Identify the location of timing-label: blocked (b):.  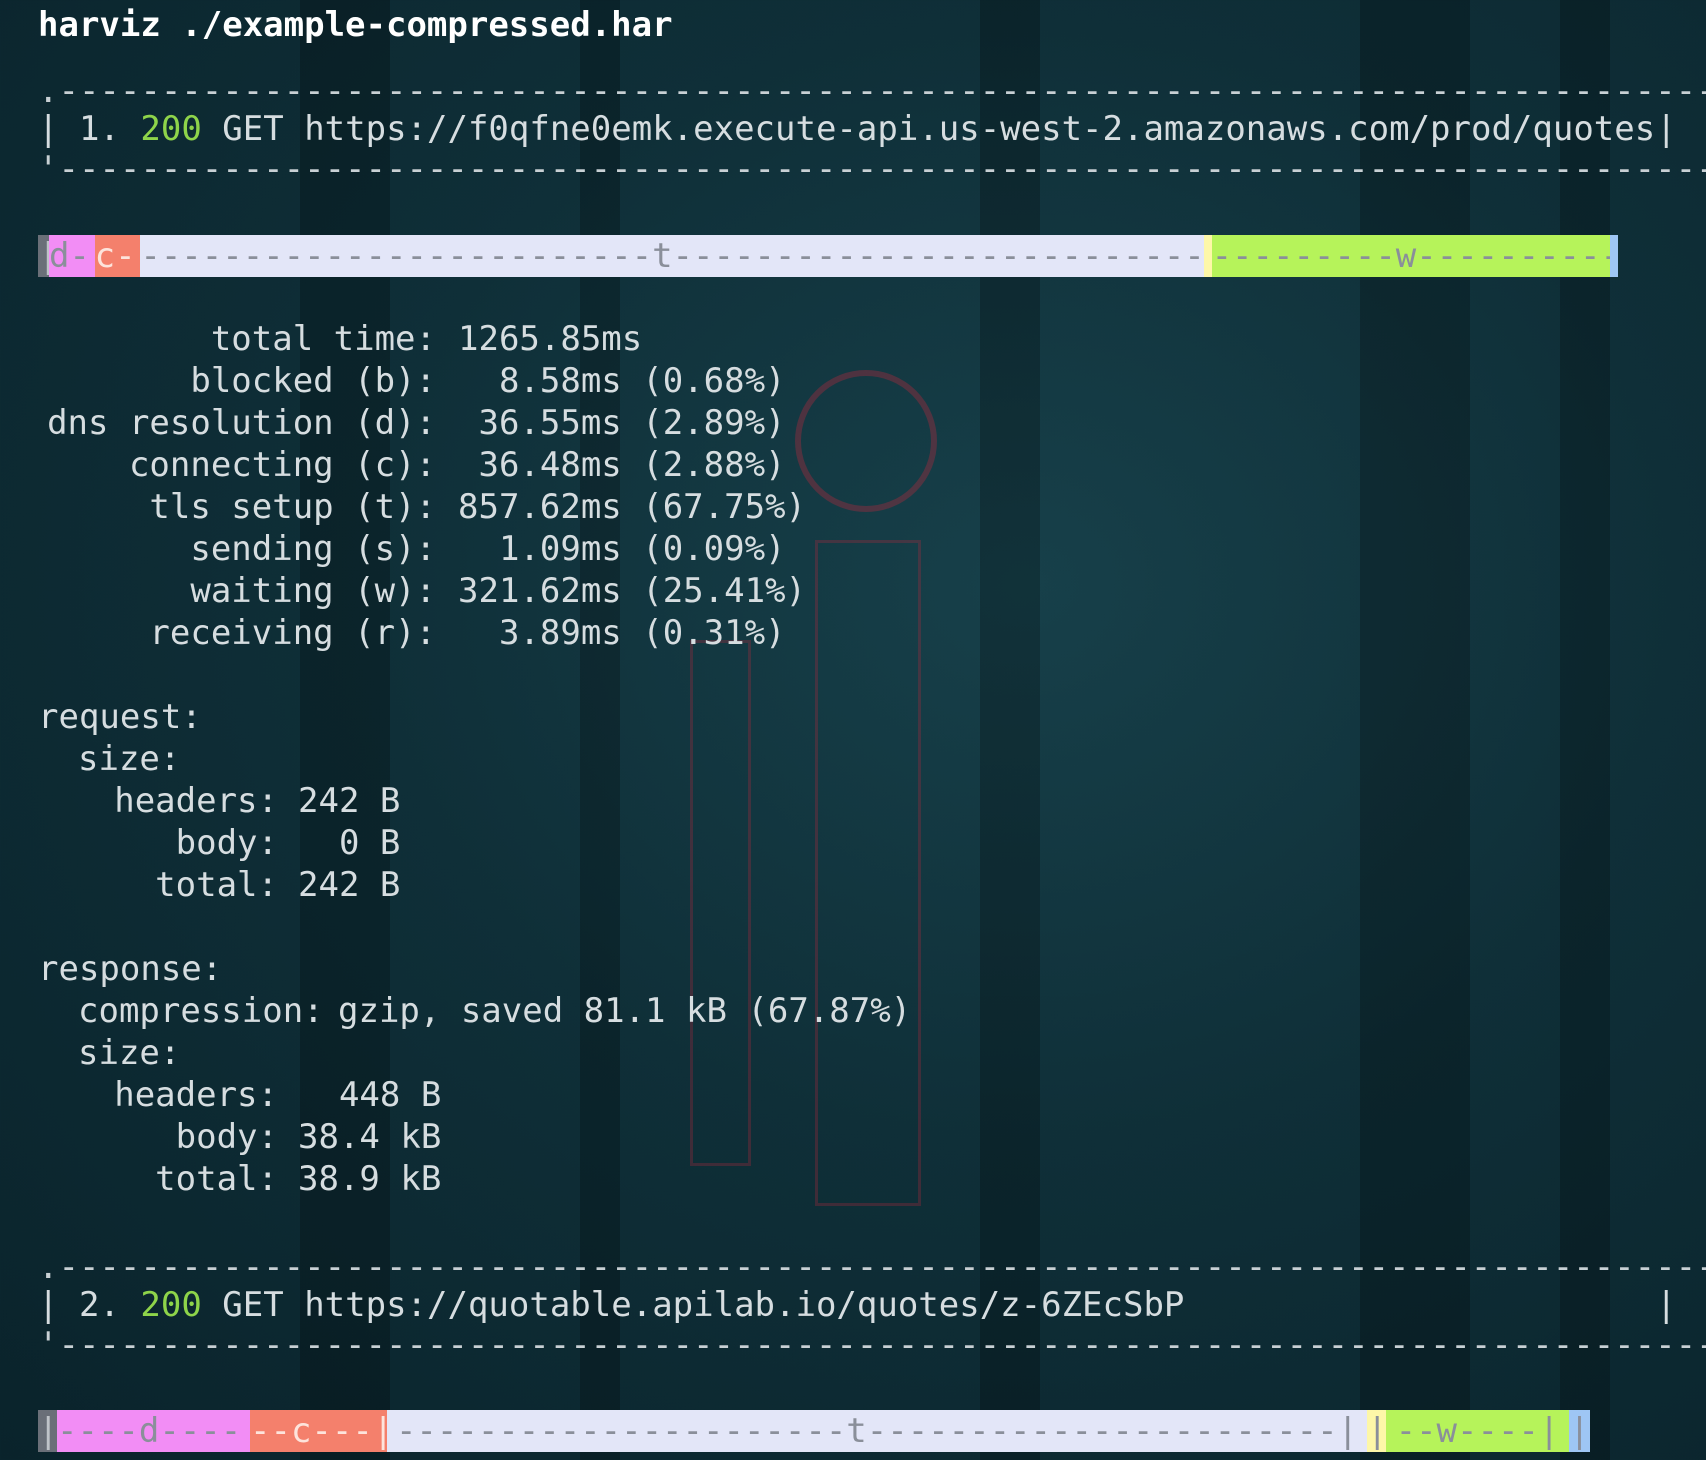
(313, 381).